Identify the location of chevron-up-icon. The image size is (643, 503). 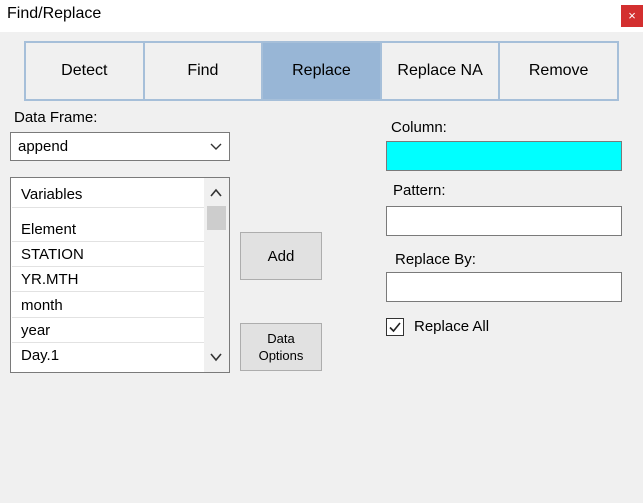
(216, 193).